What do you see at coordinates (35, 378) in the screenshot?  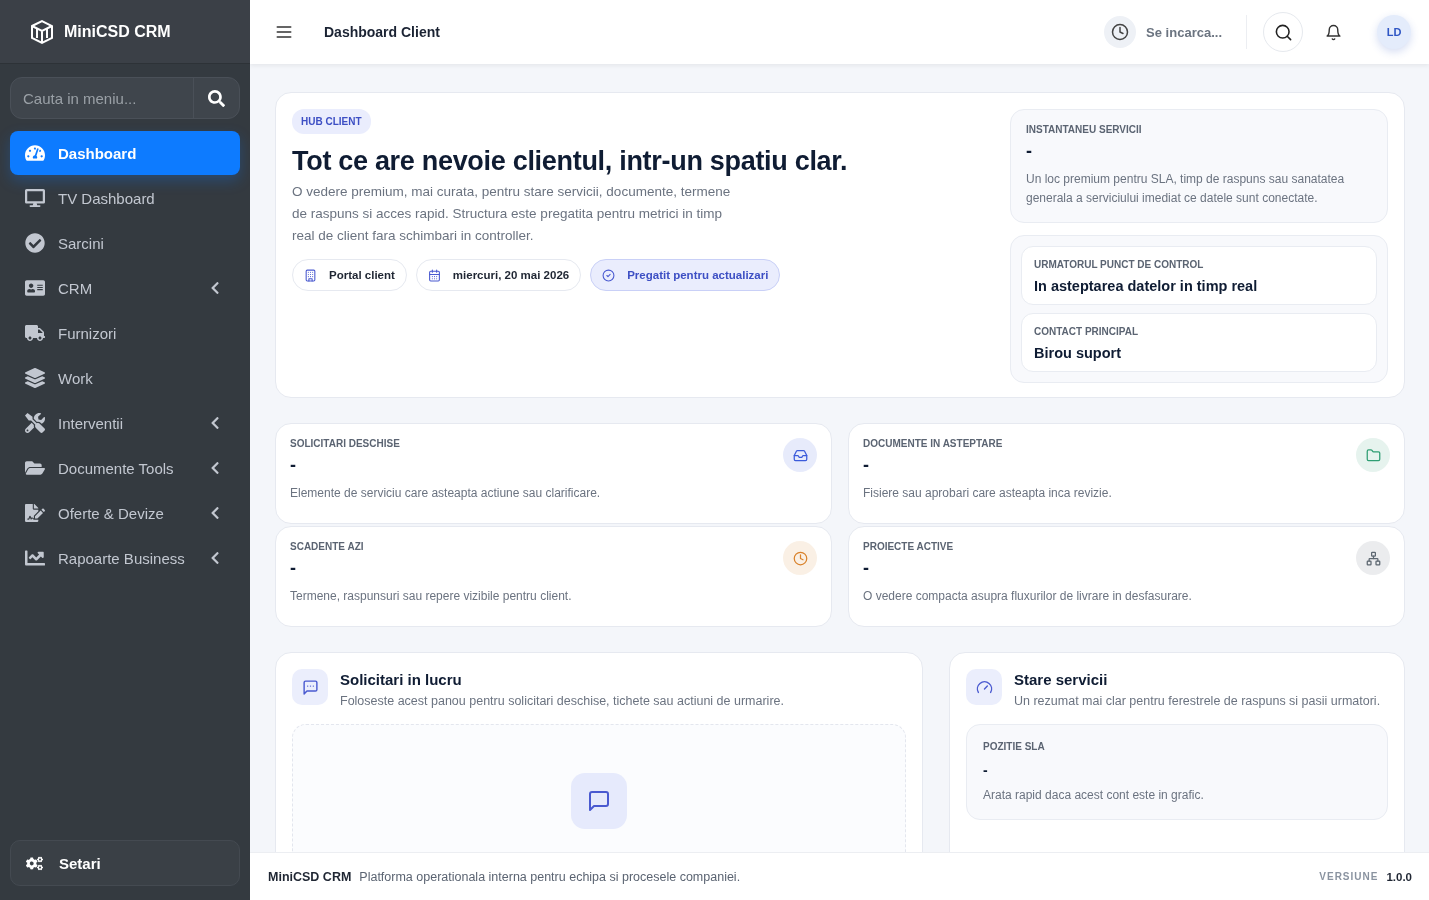 I see `layers-icon` at bounding box center [35, 378].